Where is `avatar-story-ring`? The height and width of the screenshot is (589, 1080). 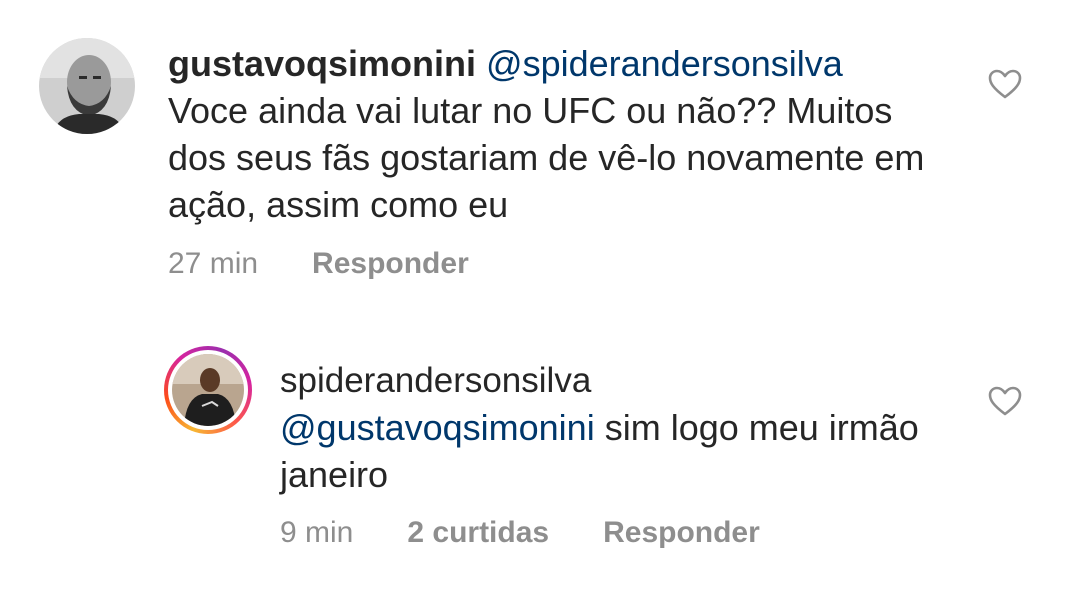
avatar-story-ring is located at coordinates (208, 390).